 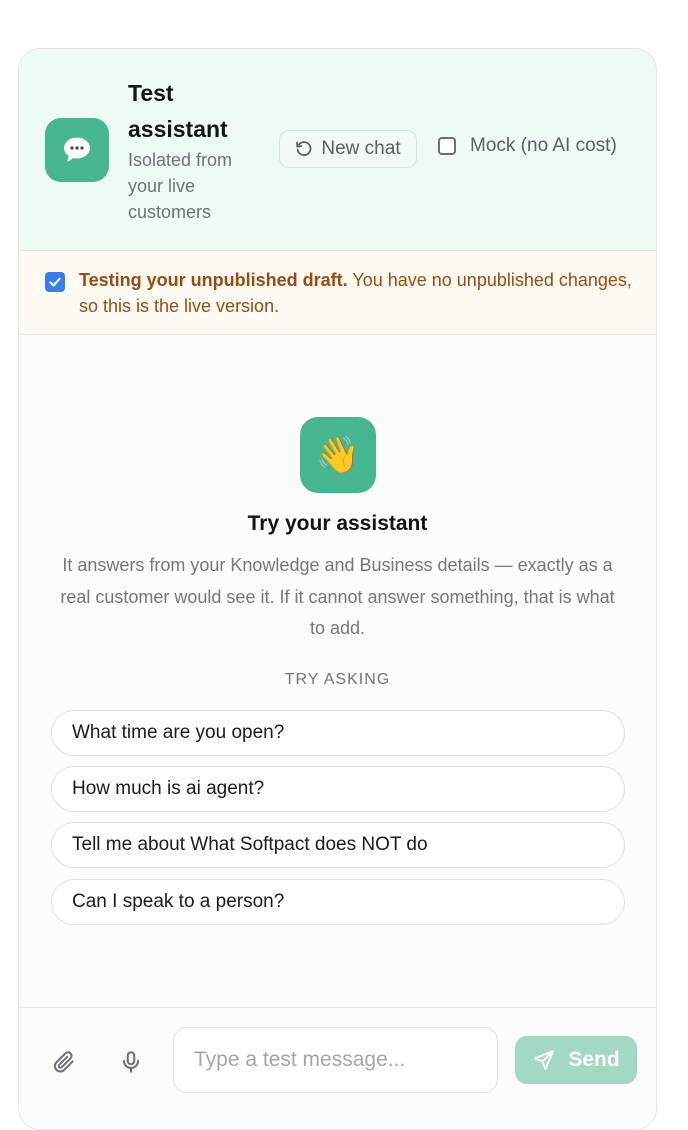 What do you see at coordinates (447, 146) in the screenshot?
I see `mock-checkbox` at bounding box center [447, 146].